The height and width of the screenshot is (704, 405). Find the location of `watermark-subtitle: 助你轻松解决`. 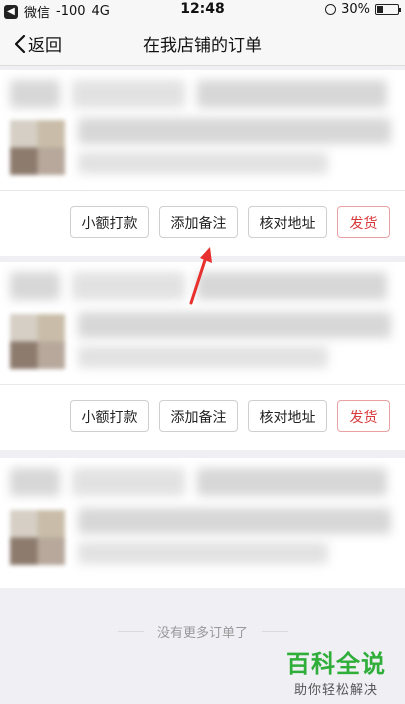

watermark-subtitle: 助你轻松解决 is located at coordinates (335, 690).